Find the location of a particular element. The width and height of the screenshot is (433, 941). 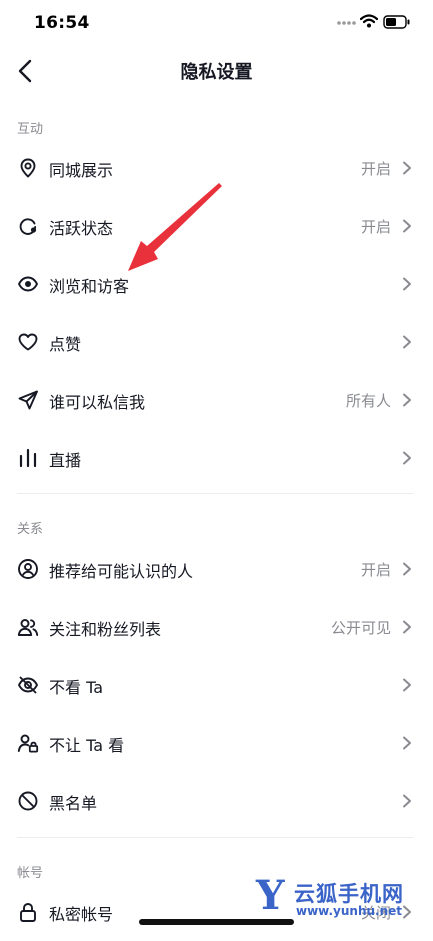

row-recommend-to-acquaintances: 推荐给可能认识的人 开启 is located at coordinates (216, 569).